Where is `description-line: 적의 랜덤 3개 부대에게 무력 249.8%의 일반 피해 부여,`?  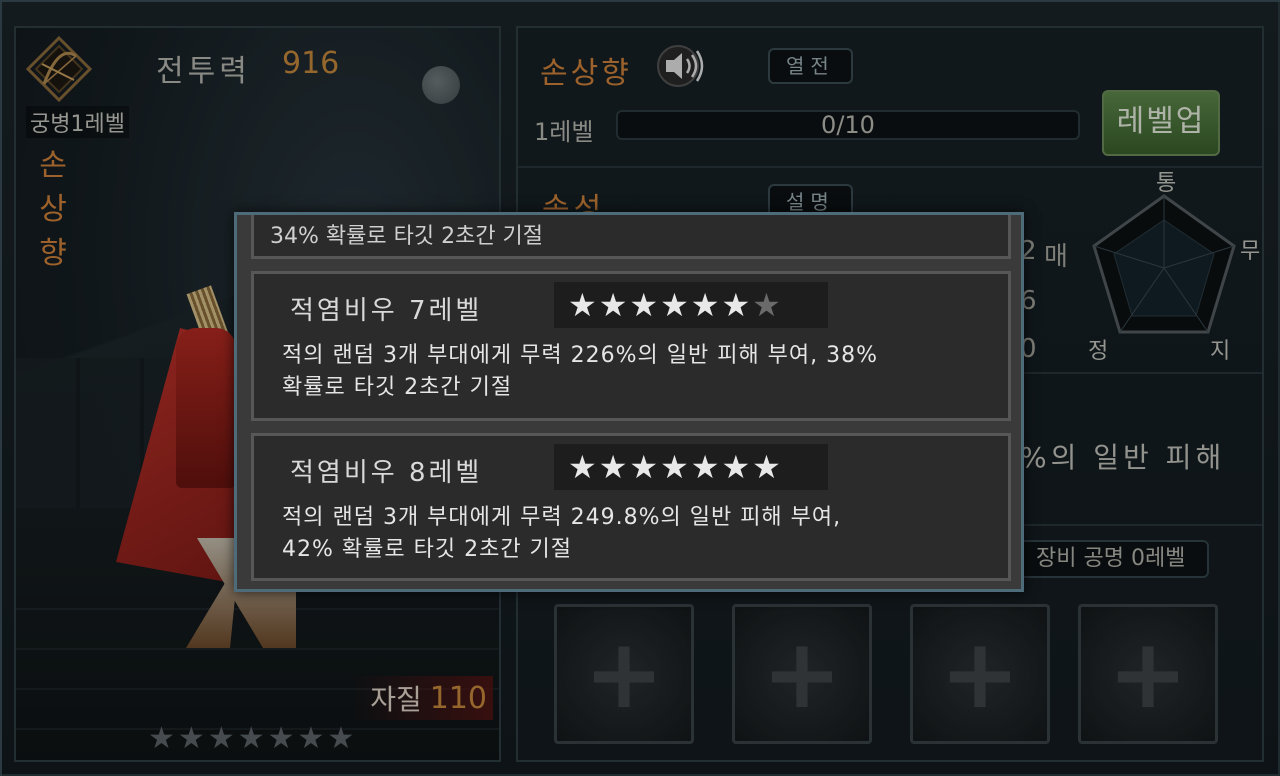 description-line: 적의 랜덤 3개 부대에게 무력 249.8%의 일반 피해 부여, is located at coordinates (562, 517).